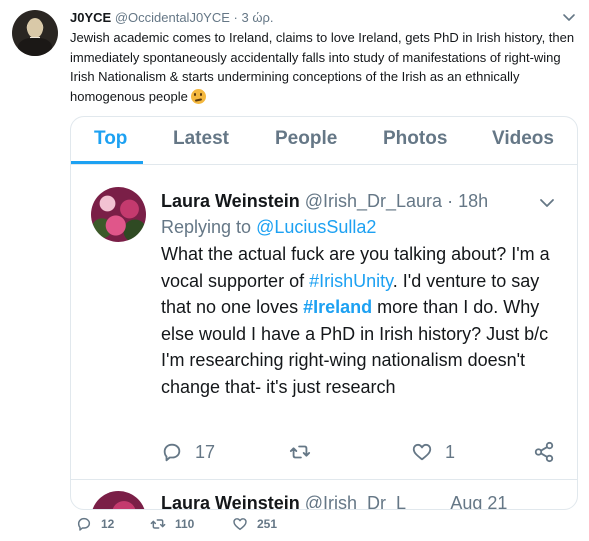 This screenshot has width=589, height=541. Describe the element at coordinates (118, 214) in the screenshot. I see `embedded-avatar` at that location.